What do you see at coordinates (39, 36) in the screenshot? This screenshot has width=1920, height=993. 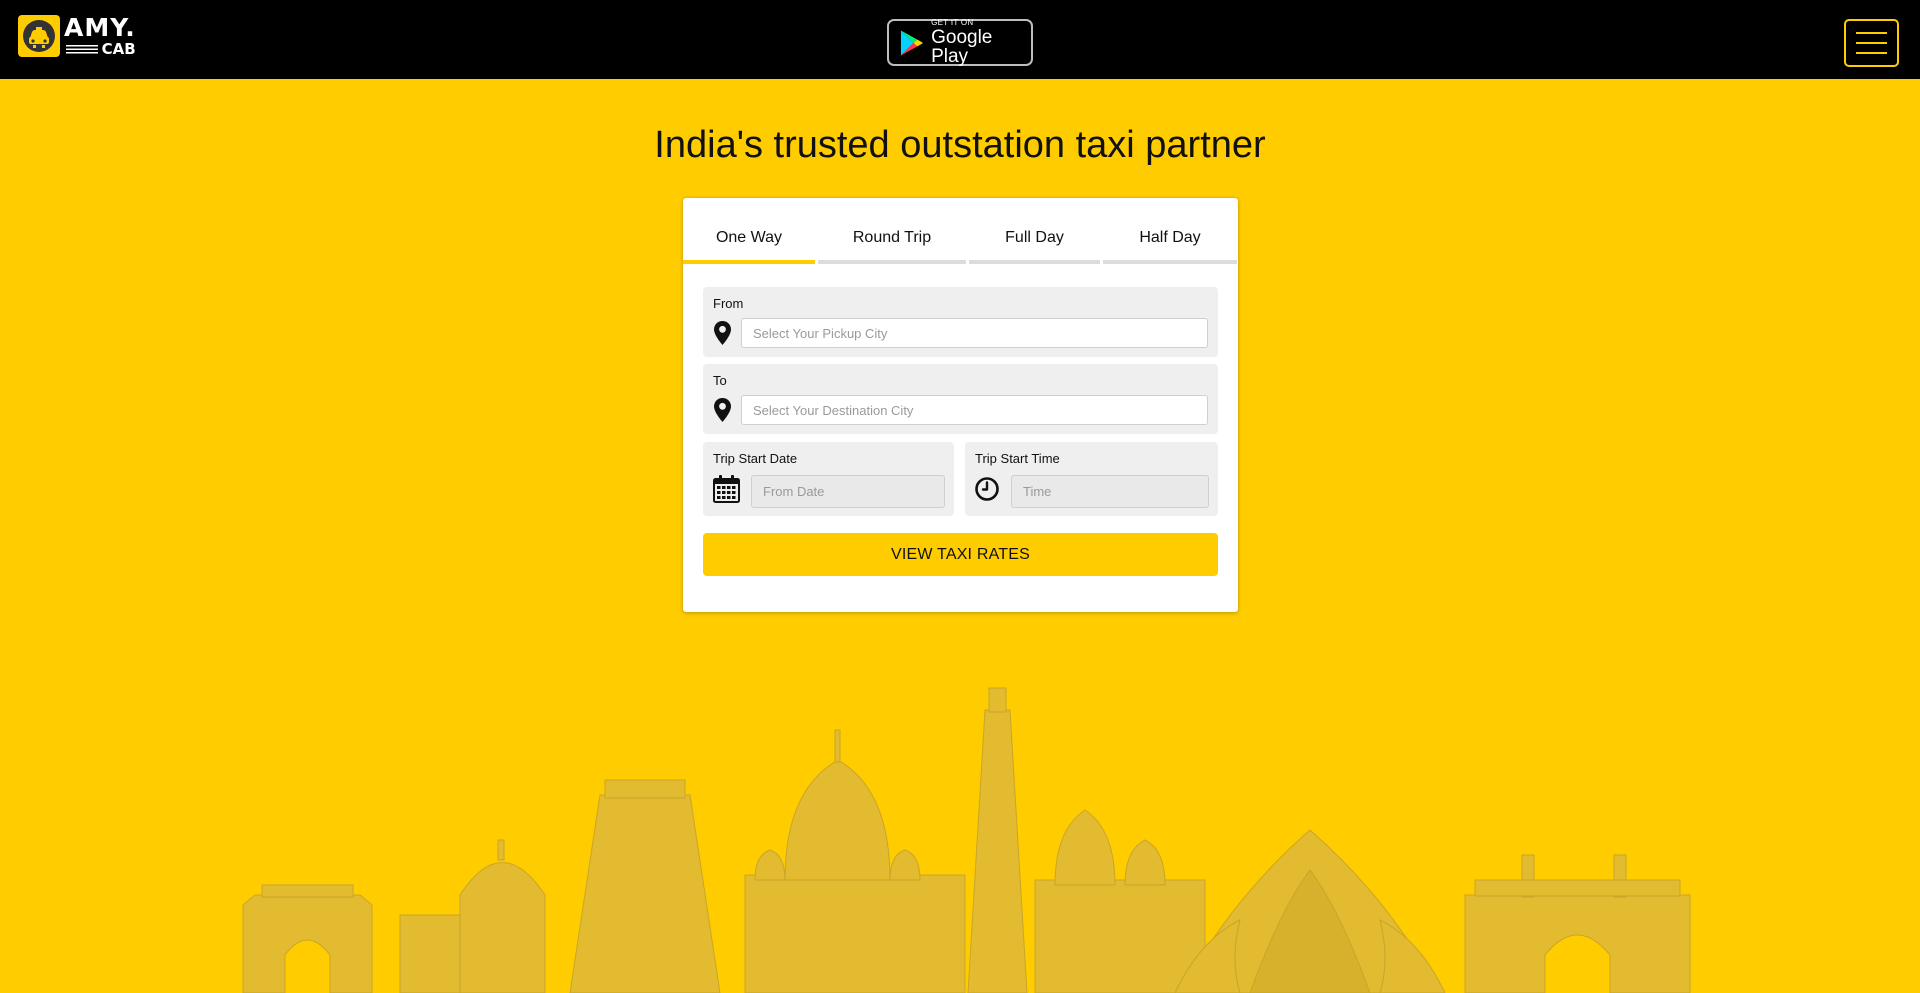 I see `taxi-logo-icon` at bounding box center [39, 36].